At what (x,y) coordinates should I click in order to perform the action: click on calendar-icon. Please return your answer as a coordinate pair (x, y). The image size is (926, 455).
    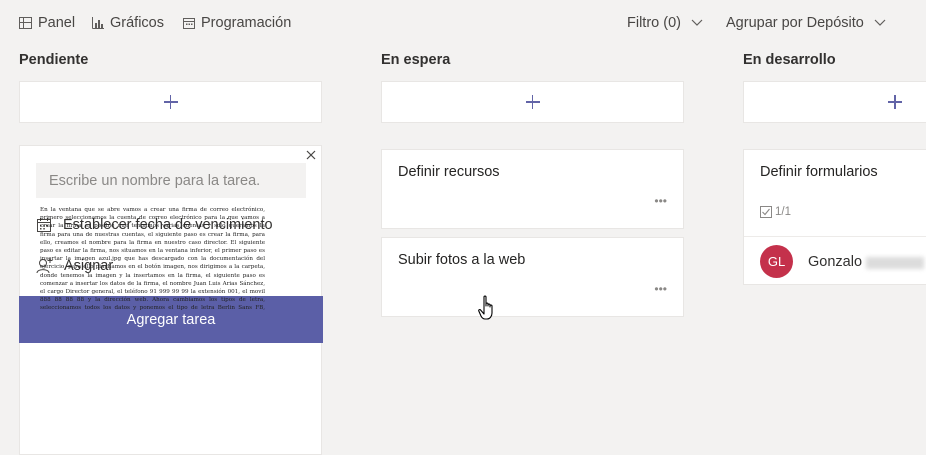
    Looking at the image, I should click on (189, 23).